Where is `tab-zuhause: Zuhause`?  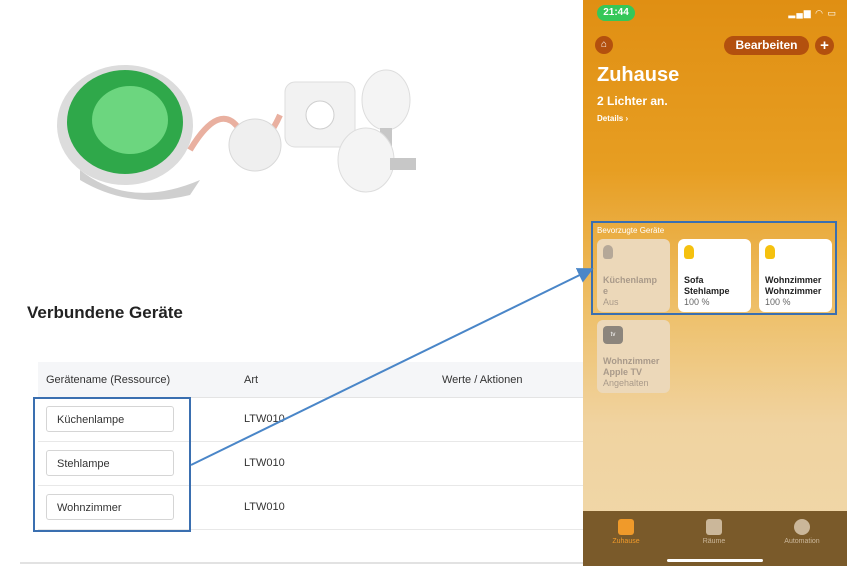
tab-zuhause: Zuhause is located at coordinates (626, 532).